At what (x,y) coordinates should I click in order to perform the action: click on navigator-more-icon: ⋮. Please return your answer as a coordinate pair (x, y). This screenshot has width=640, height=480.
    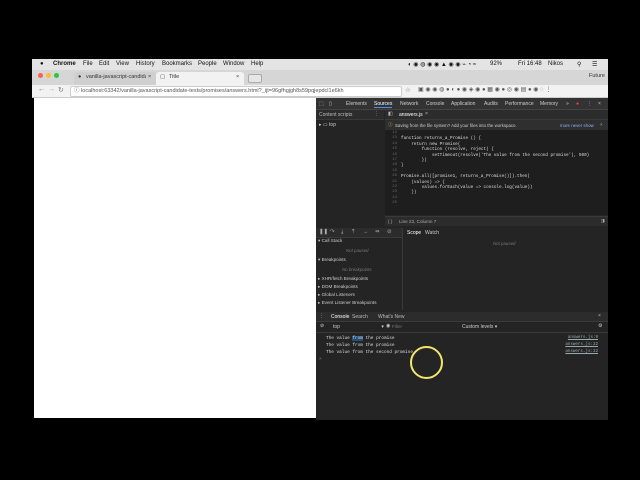
    Looking at the image, I should click on (376, 114).